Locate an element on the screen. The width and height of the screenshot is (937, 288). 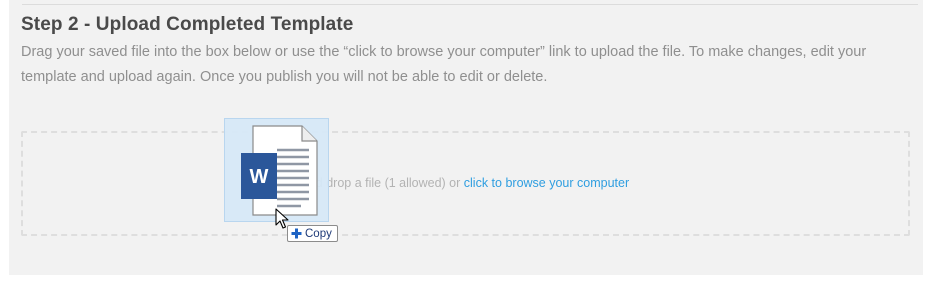
plus-icon is located at coordinates (296, 233).